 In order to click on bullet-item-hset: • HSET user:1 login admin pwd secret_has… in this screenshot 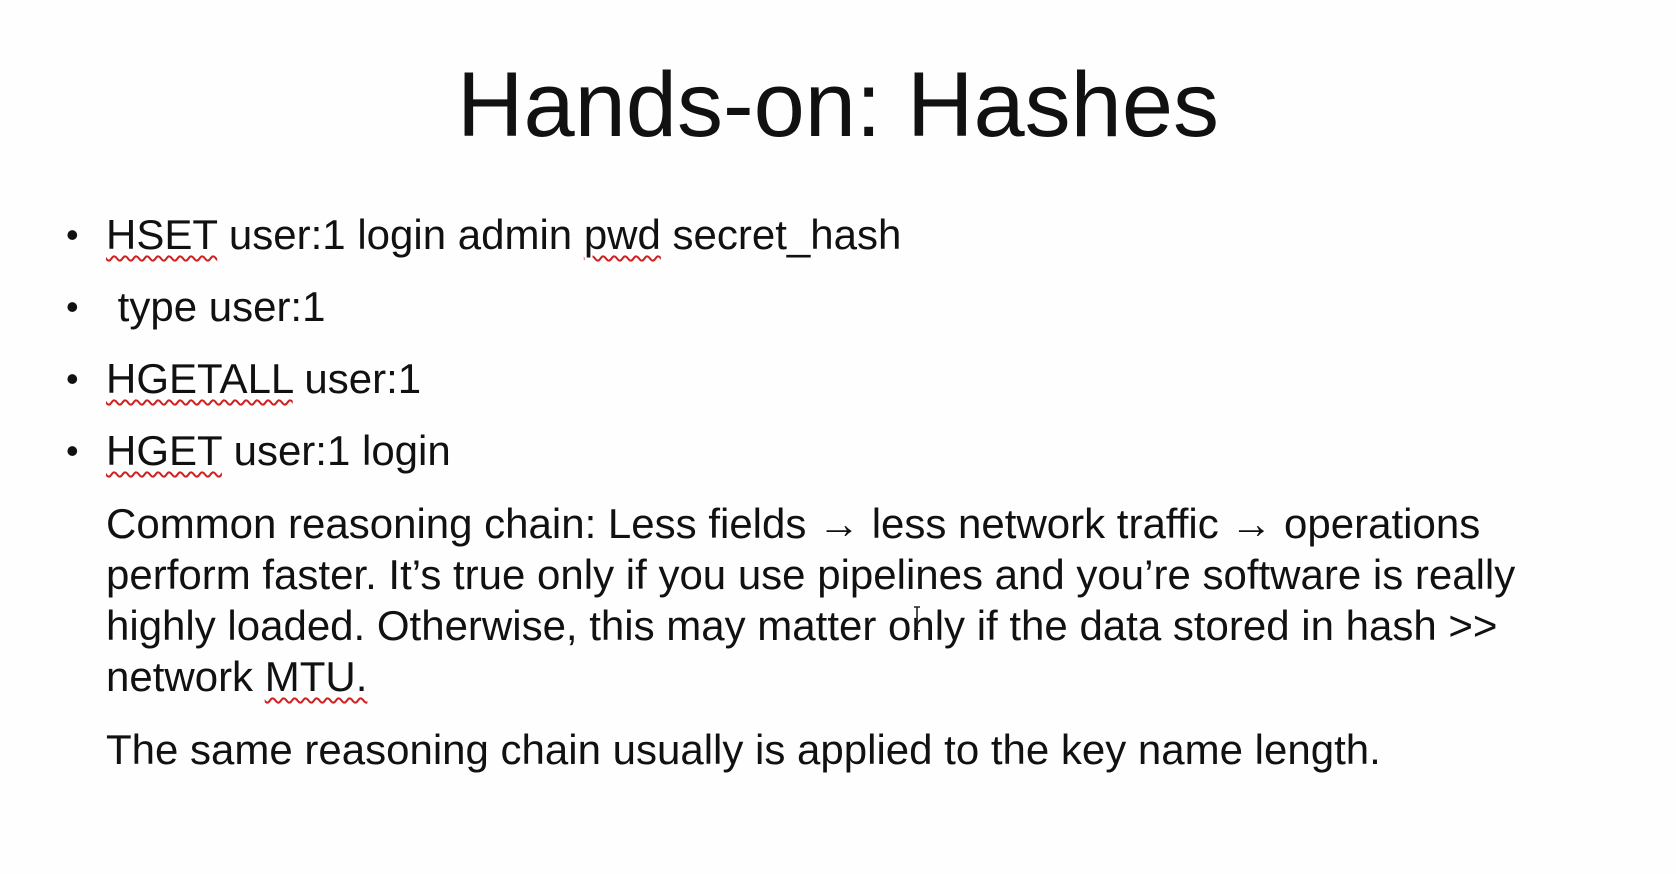, I will do `click(816, 235)`.